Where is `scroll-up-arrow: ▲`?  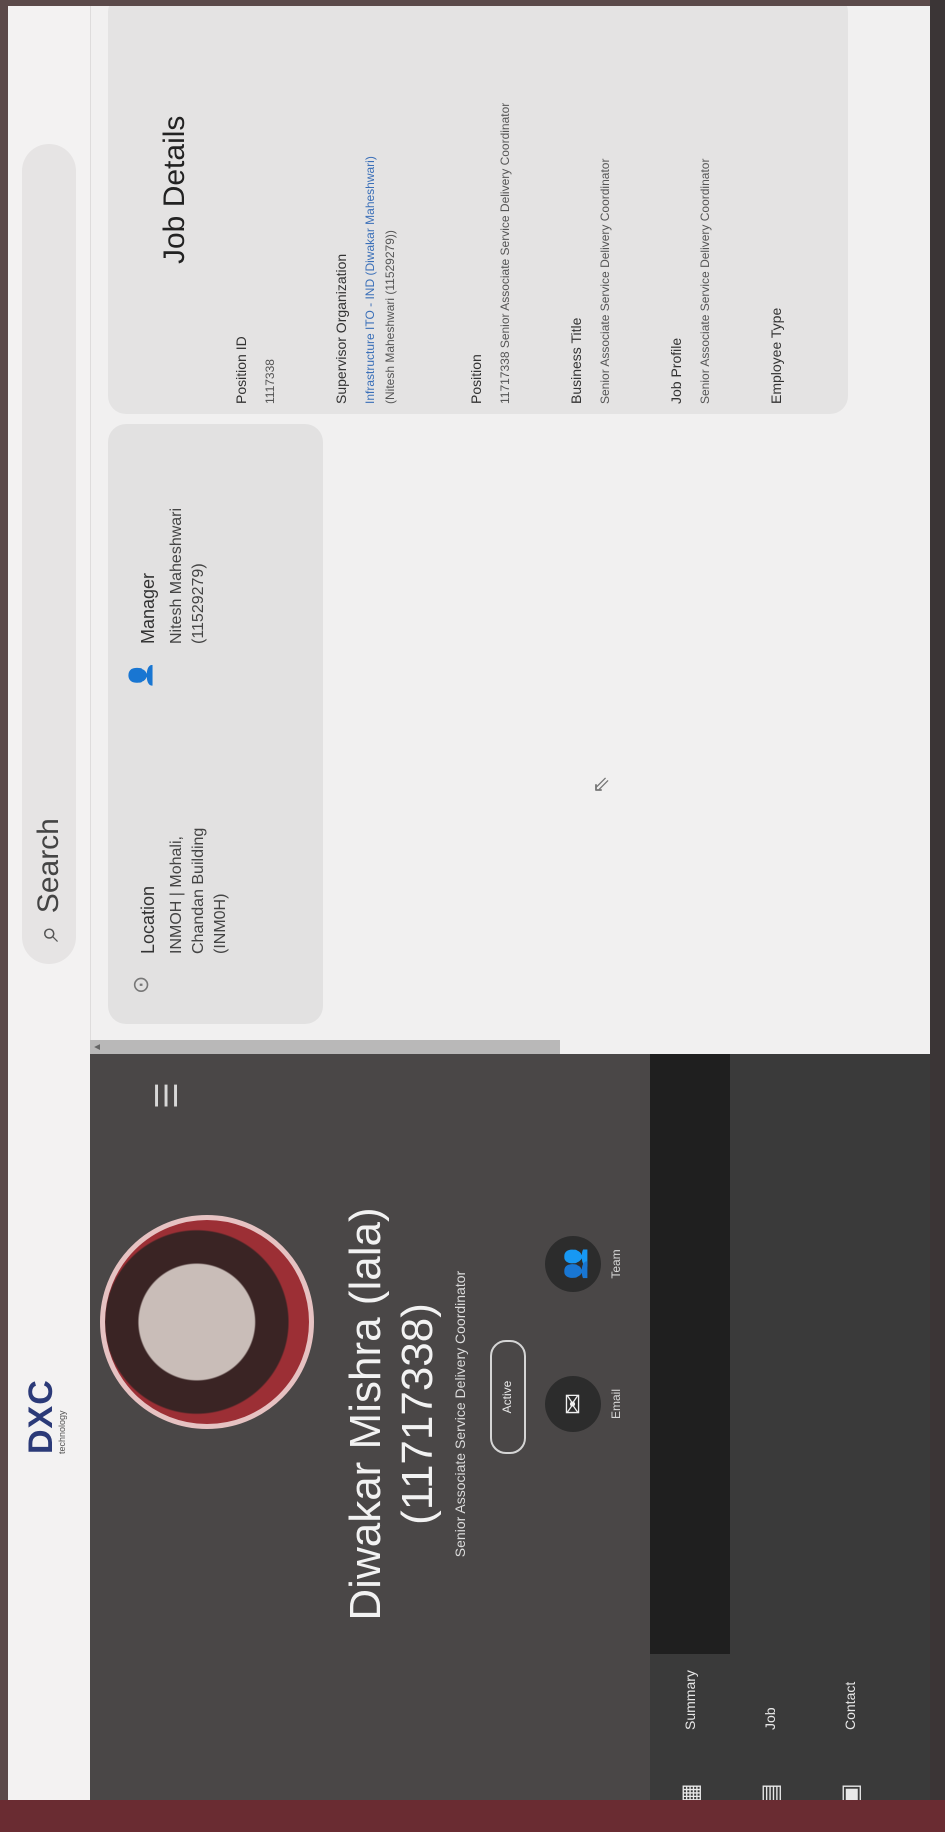
scroll-up-arrow: ▲ is located at coordinates (97, 1047).